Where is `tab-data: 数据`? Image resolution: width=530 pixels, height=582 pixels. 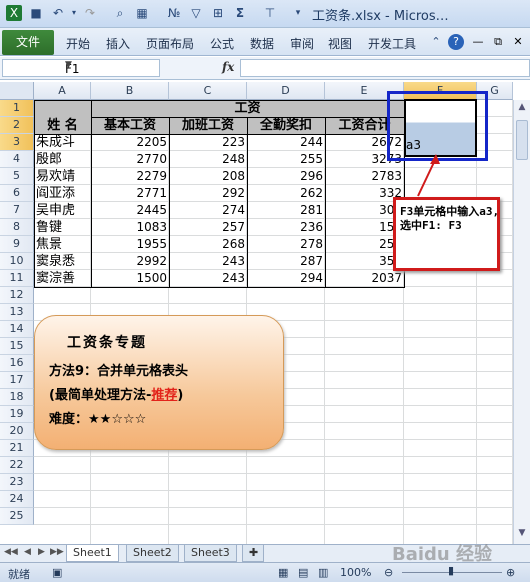
tab-data: 数据 is located at coordinates (262, 43).